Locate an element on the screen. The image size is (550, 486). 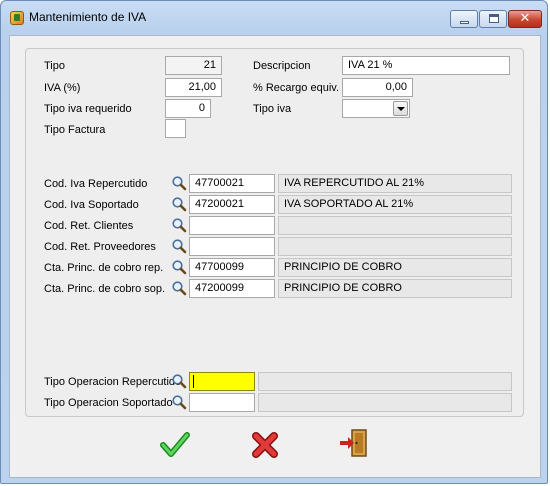
tipo-field: 21 is located at coordinates (193, 65).